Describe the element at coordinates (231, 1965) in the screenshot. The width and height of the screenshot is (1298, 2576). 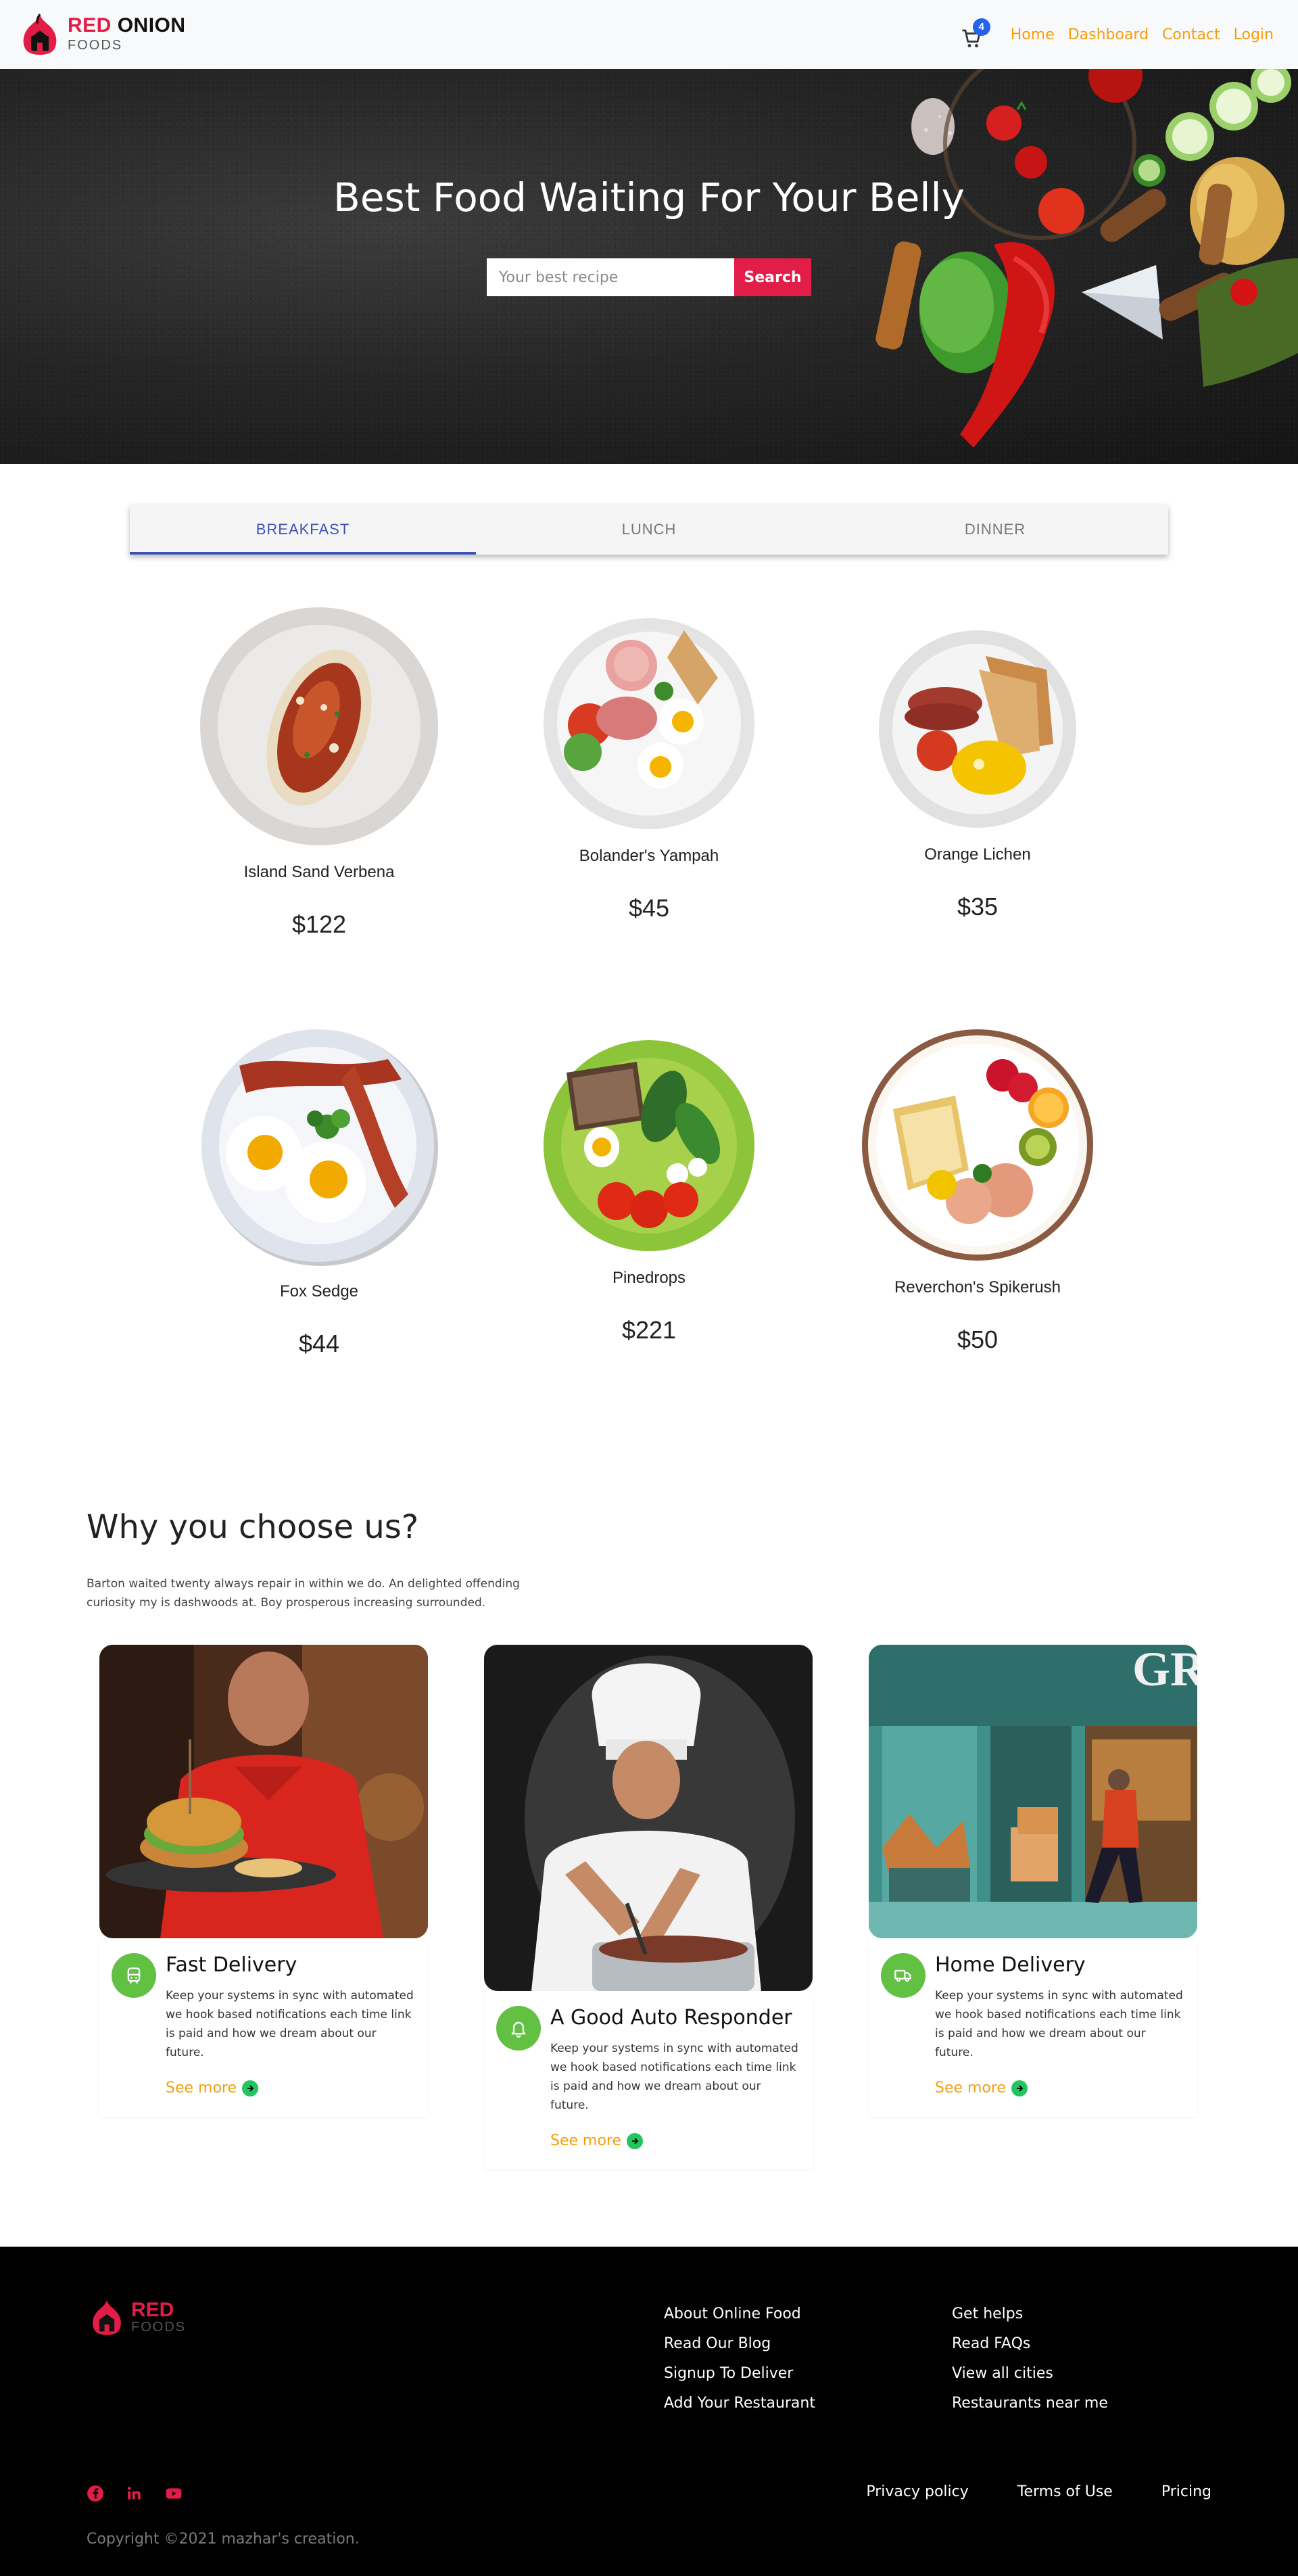
I see `feature-title: Fast Delivery` at that location.